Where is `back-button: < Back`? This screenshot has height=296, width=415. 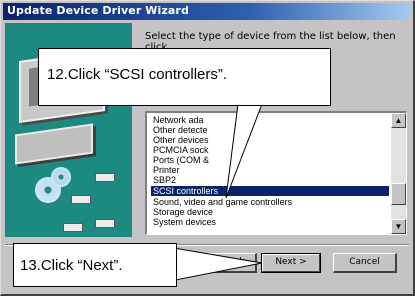
back-button: < Back is located at coordinates (229, 263).